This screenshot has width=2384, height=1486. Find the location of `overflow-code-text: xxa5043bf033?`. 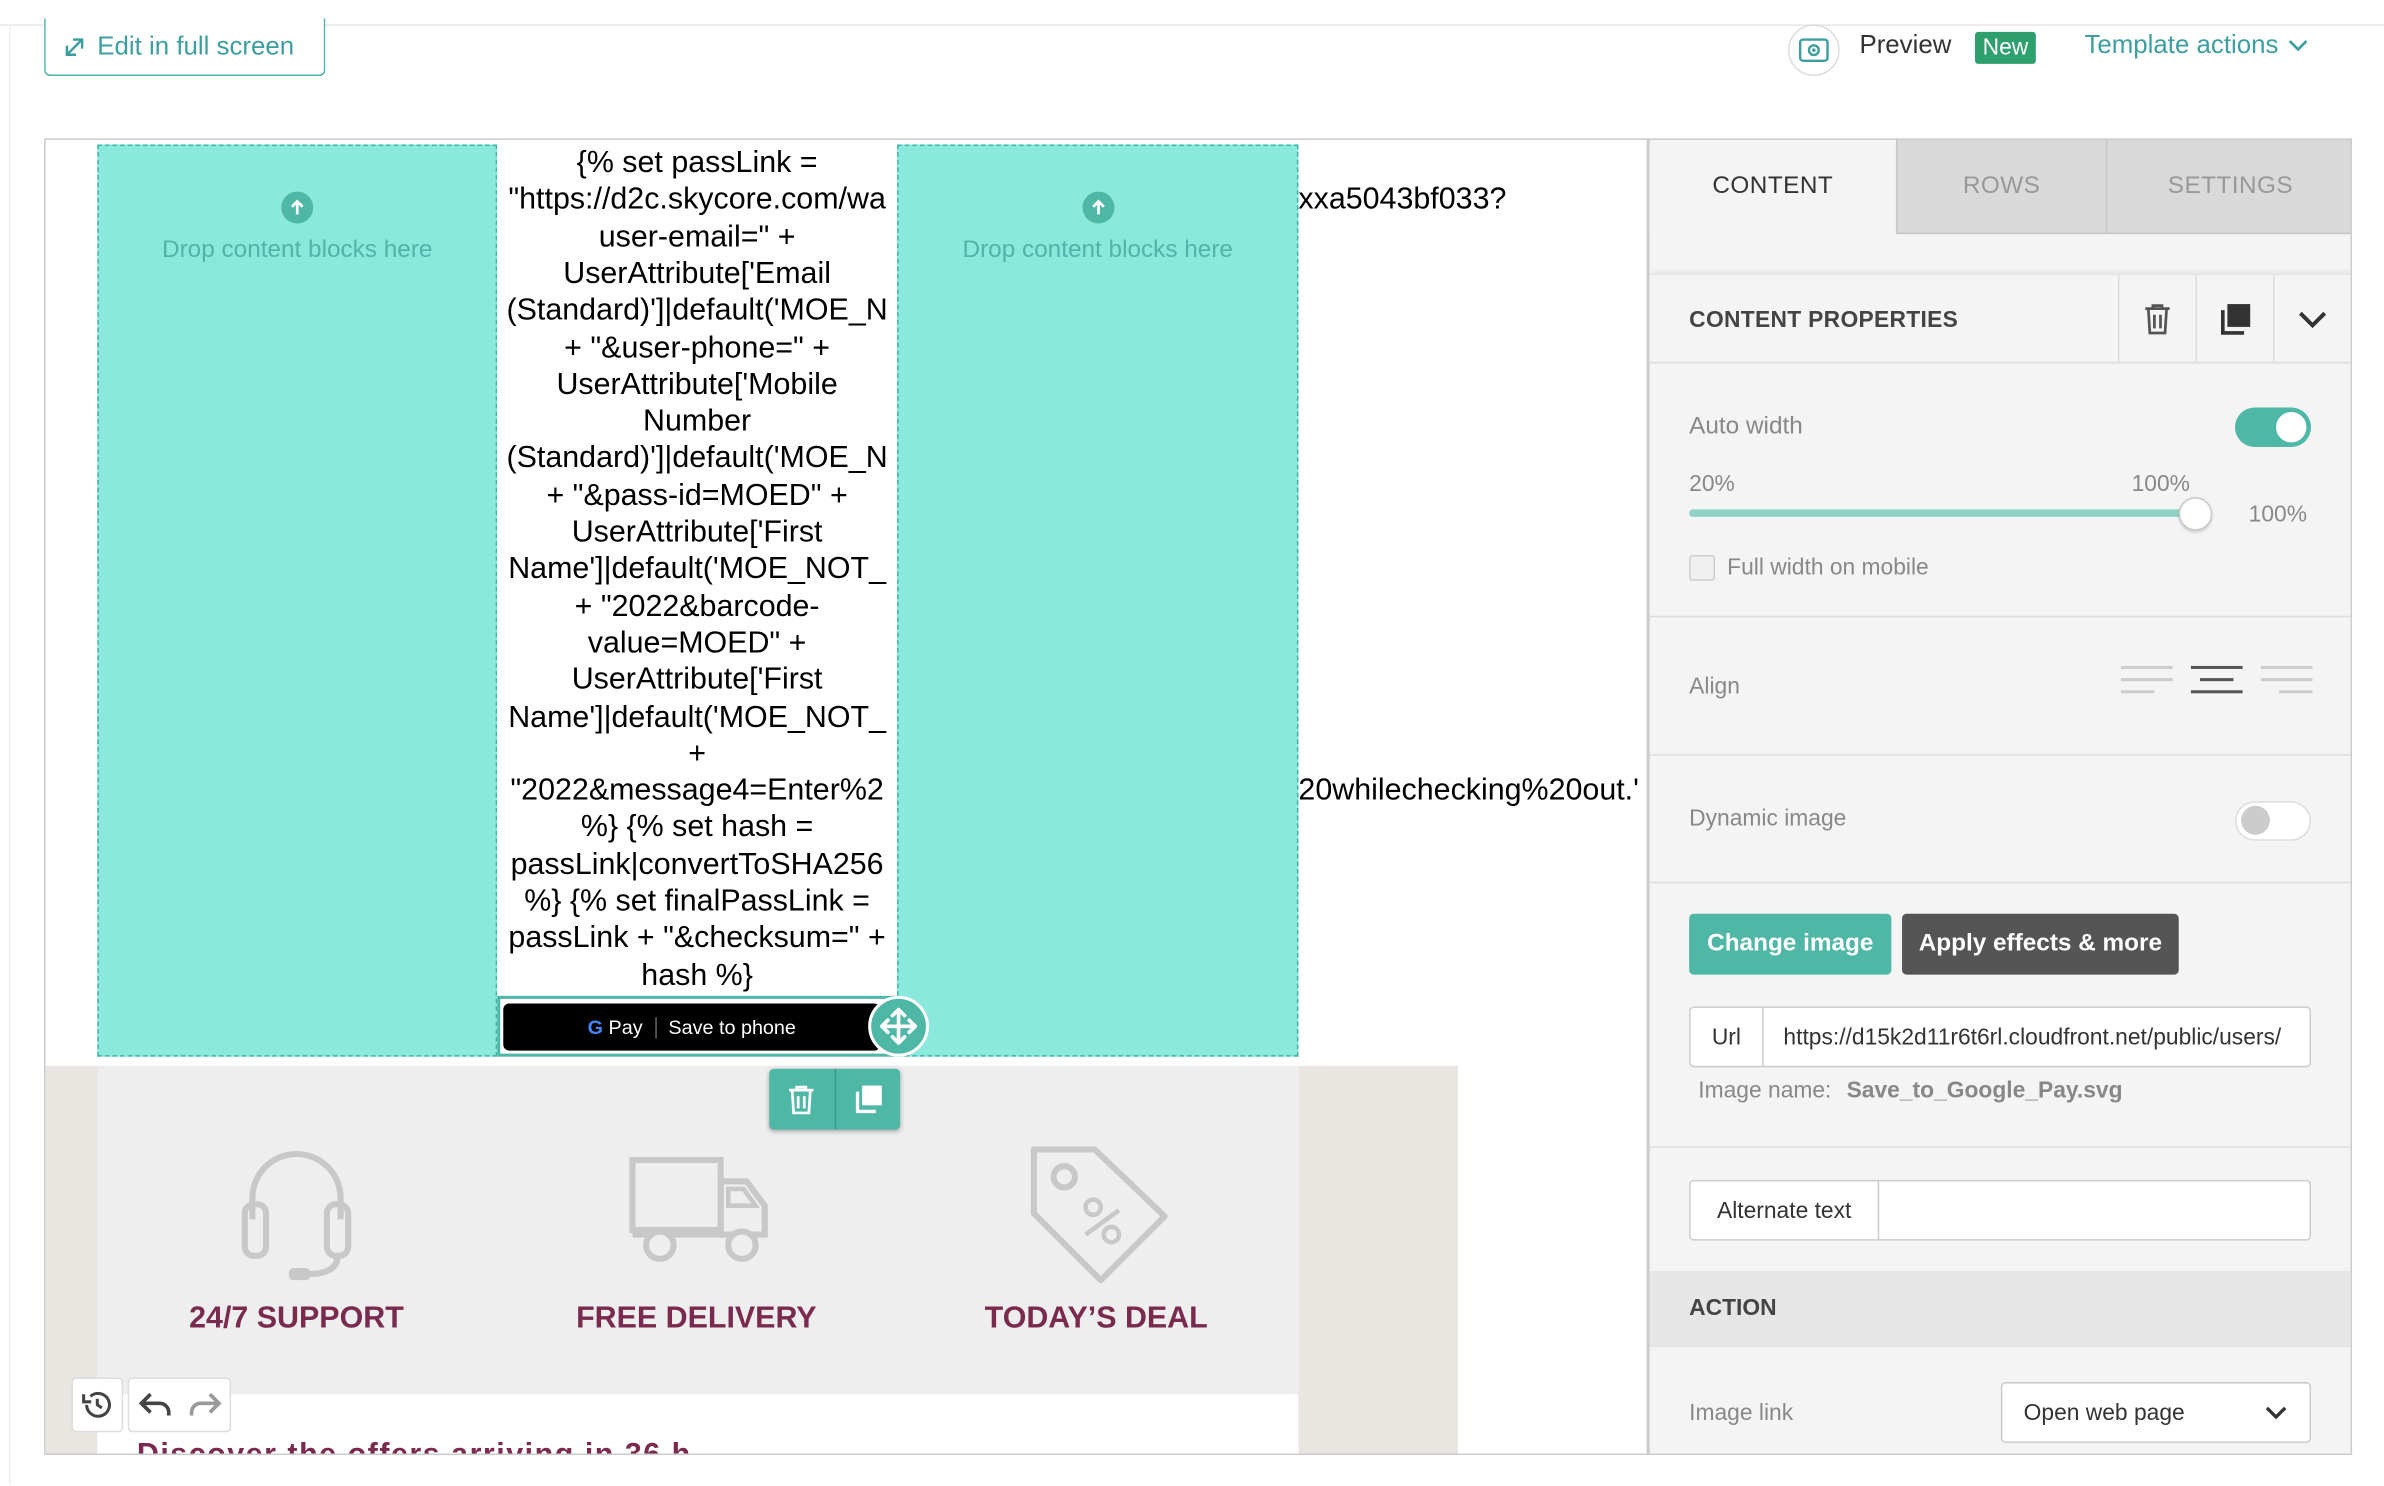

overflow-code-text: xxa5043bf033? is located at coordinates (1402, 199).